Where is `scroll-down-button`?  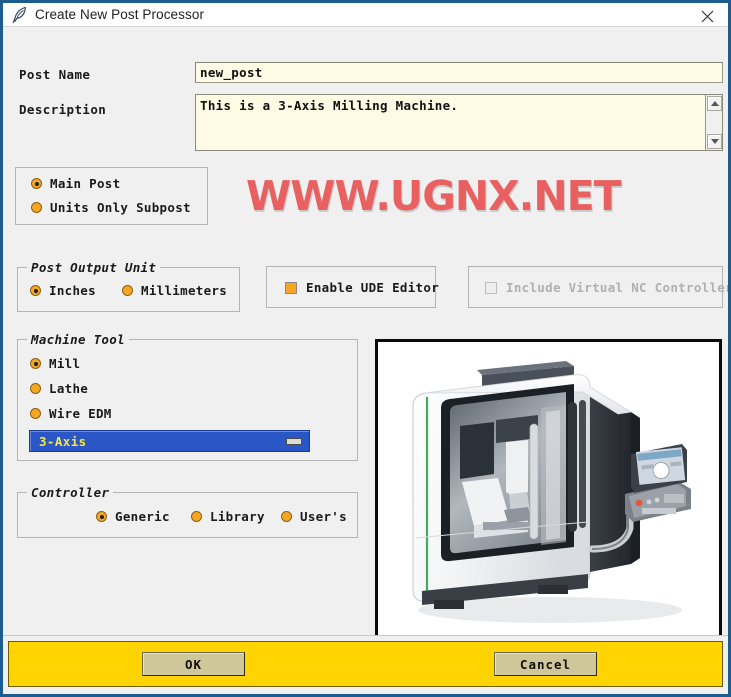 scroll-down-button is located at coordinates (714, 141).